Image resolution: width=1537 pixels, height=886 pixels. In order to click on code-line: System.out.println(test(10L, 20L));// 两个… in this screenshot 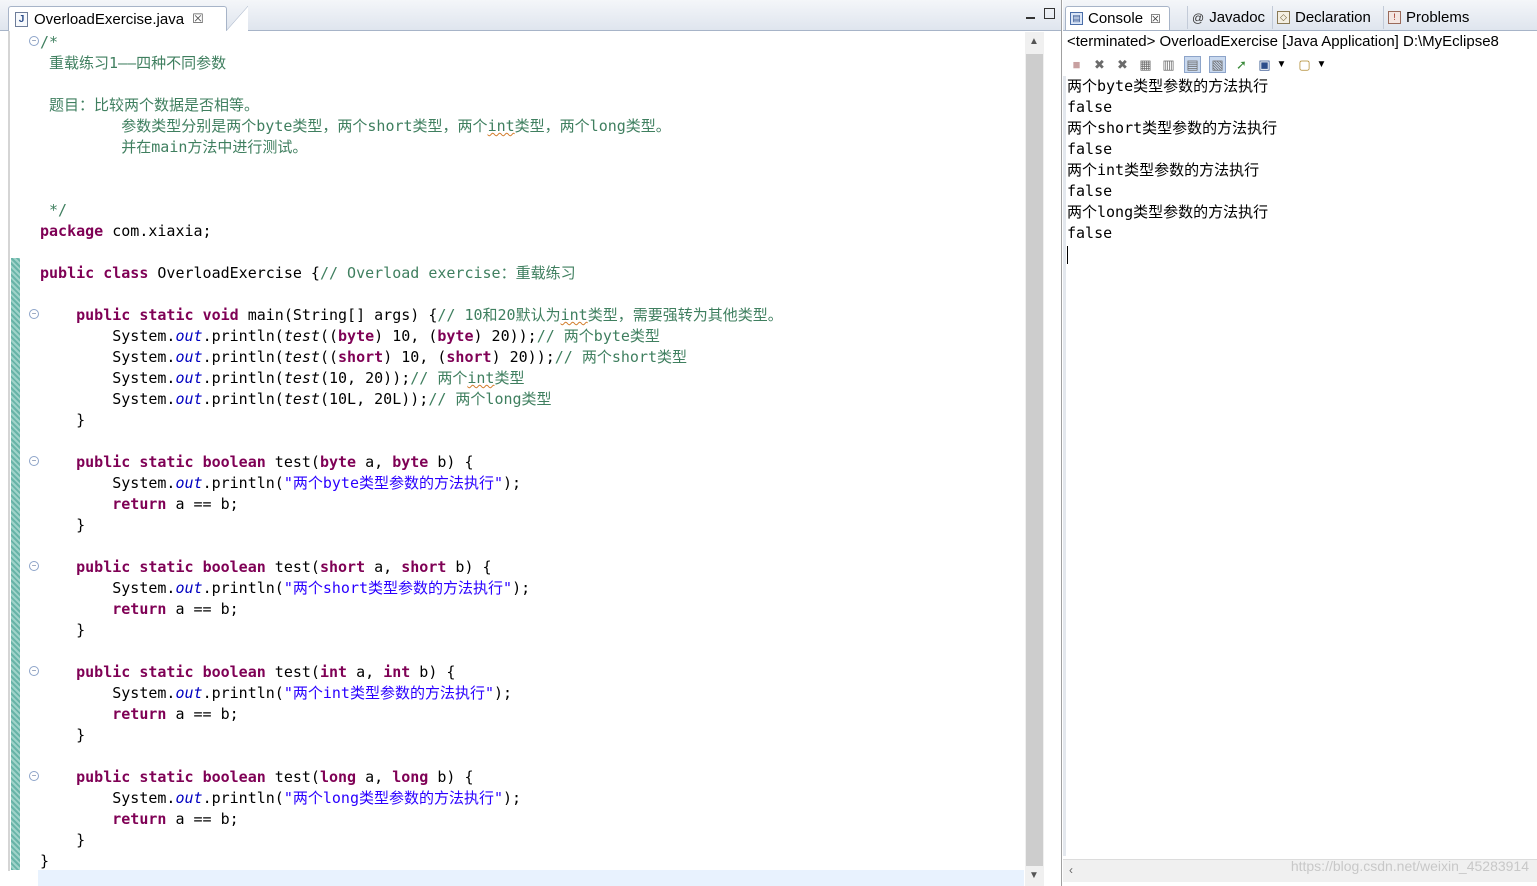, I will do `click(530, 399)`.